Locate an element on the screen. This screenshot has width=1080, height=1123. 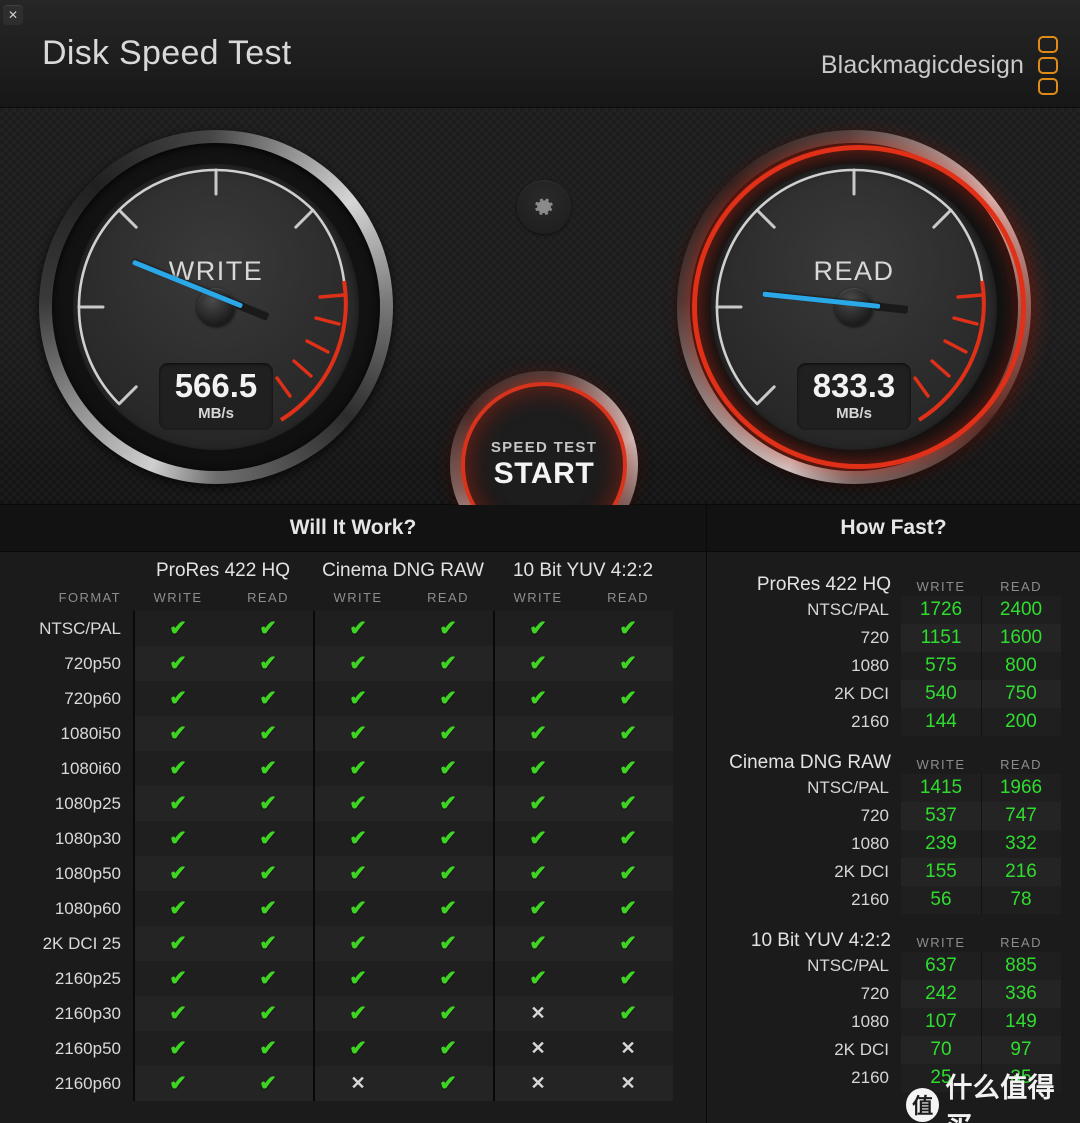
write-gauge-label: WRITE is located at coordinates (216, 271).